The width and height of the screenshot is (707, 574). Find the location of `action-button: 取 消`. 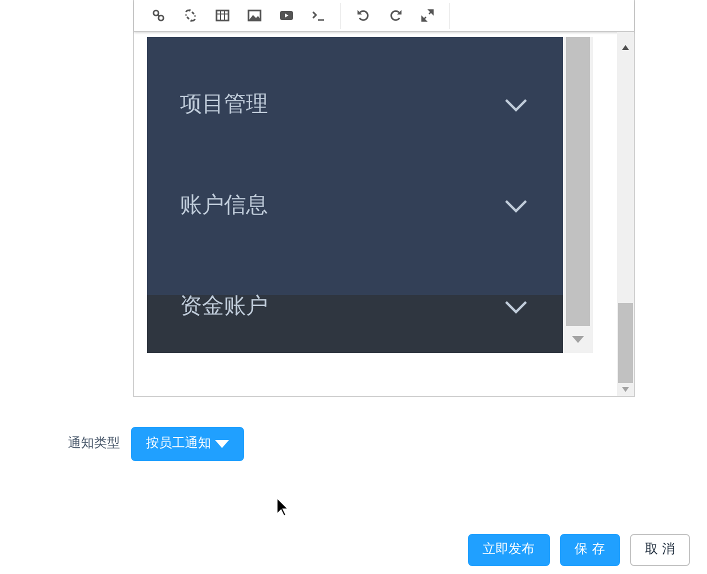

action-button: 取 消 is located at coordinates (660, 550).